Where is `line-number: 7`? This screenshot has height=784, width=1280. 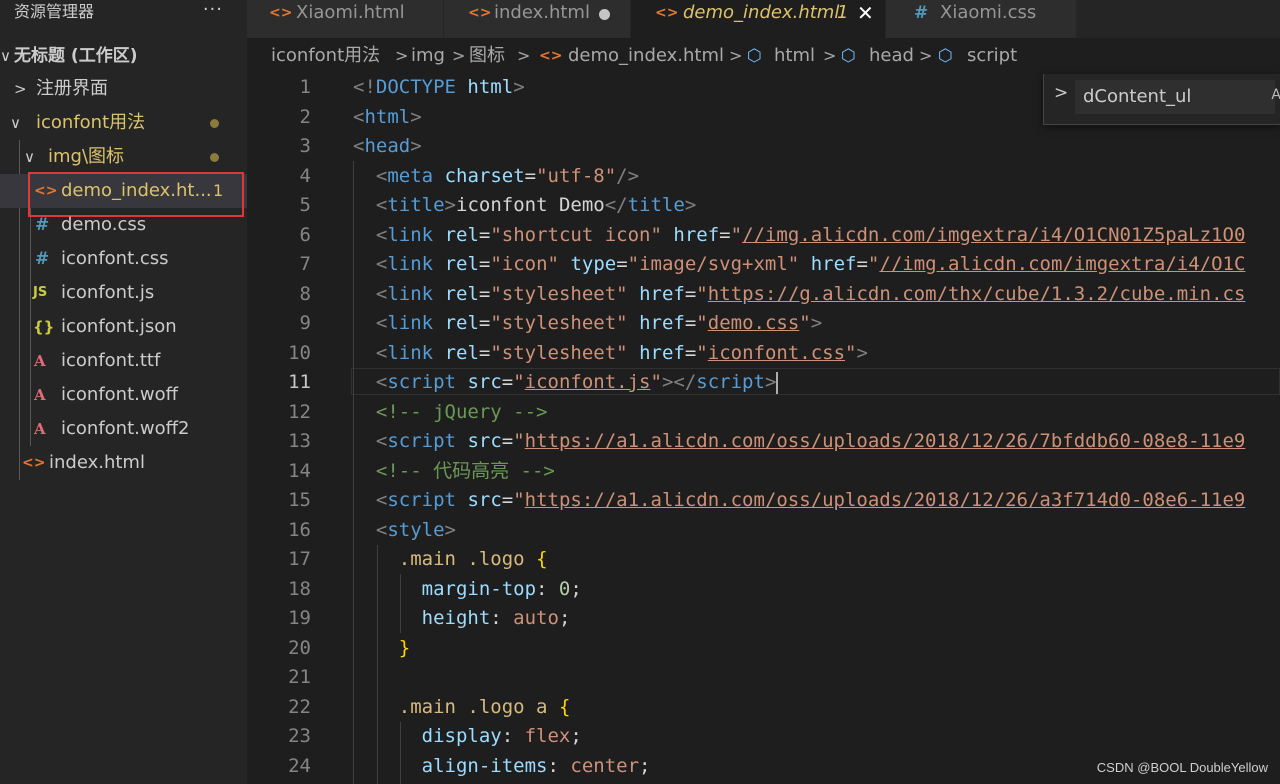
line-number: 7 is located at coordinates (279, 265).